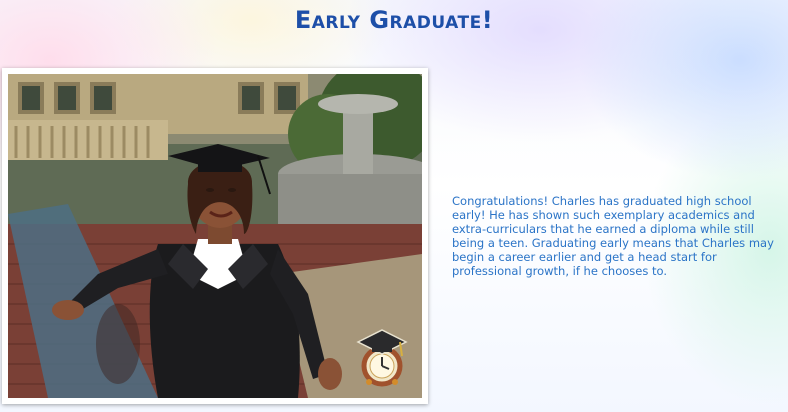 The width and height of the screenshot is (788, 412). Describe the element at coordinates (381, 357) in the screenshot. I see `graduation-cap-clock-icon` at that location.